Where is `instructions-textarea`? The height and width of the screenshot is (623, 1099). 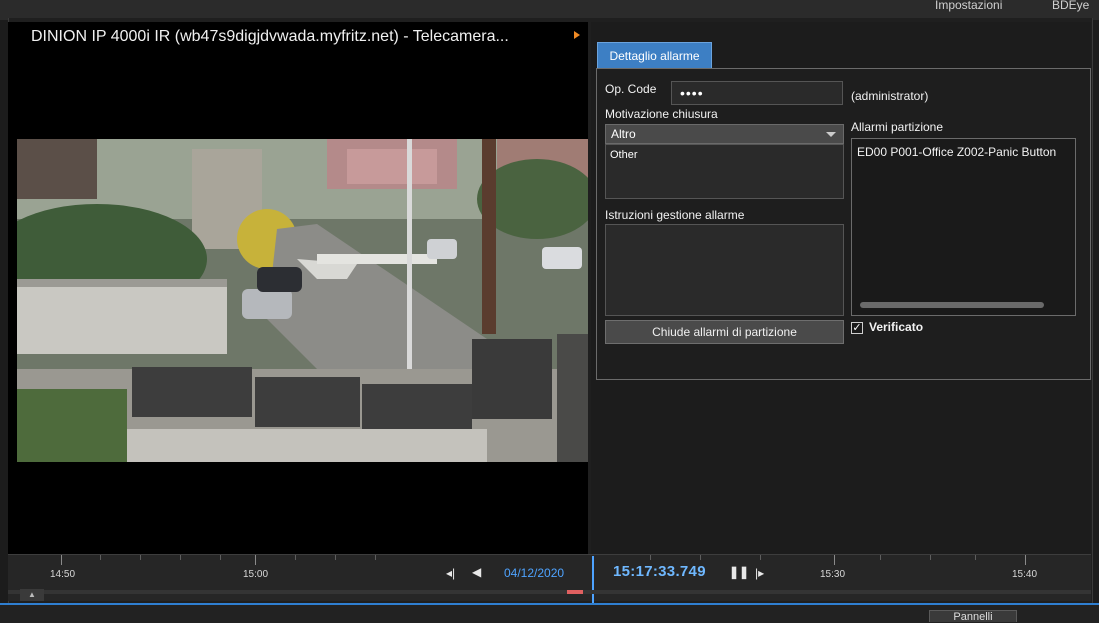 instructions-textarea is located at coordinates (724, 270).